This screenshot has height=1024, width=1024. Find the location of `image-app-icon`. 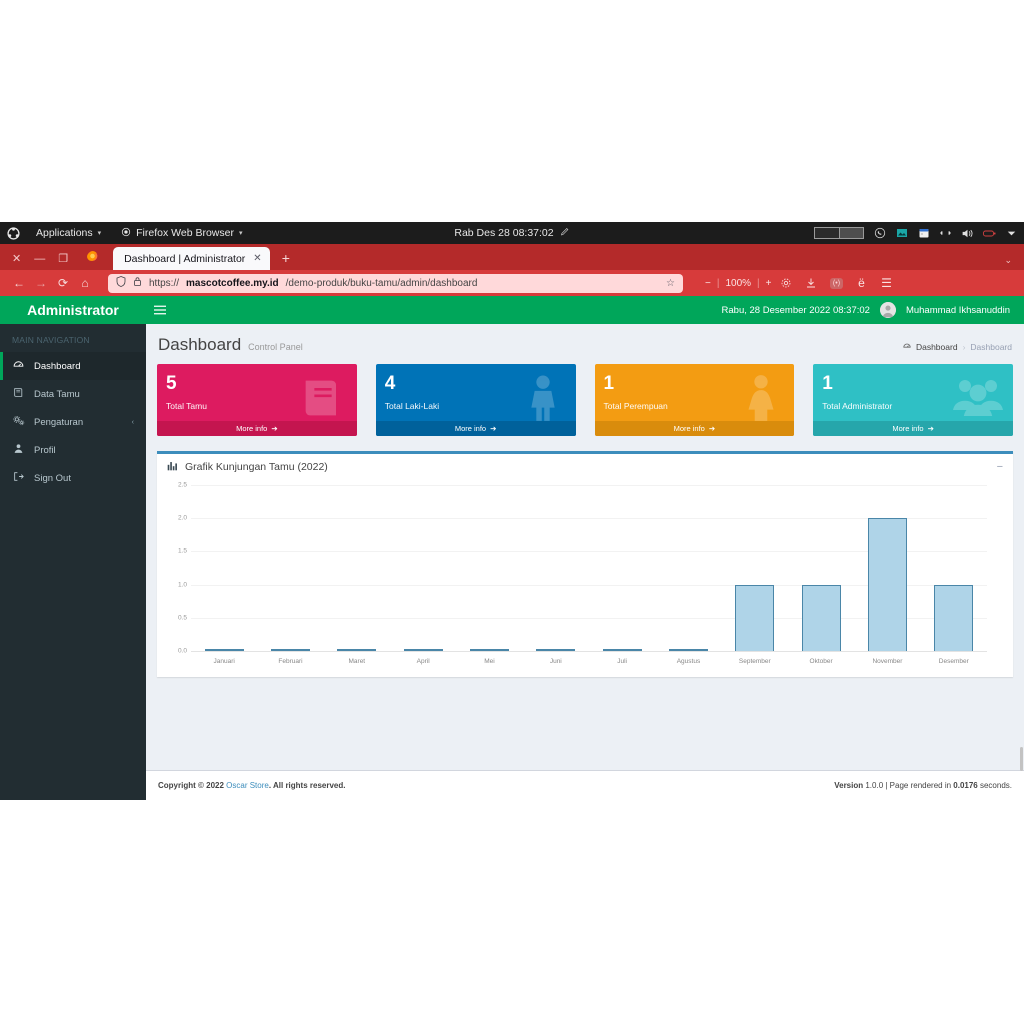

image-app-icon is located at coordinates (901, 233).